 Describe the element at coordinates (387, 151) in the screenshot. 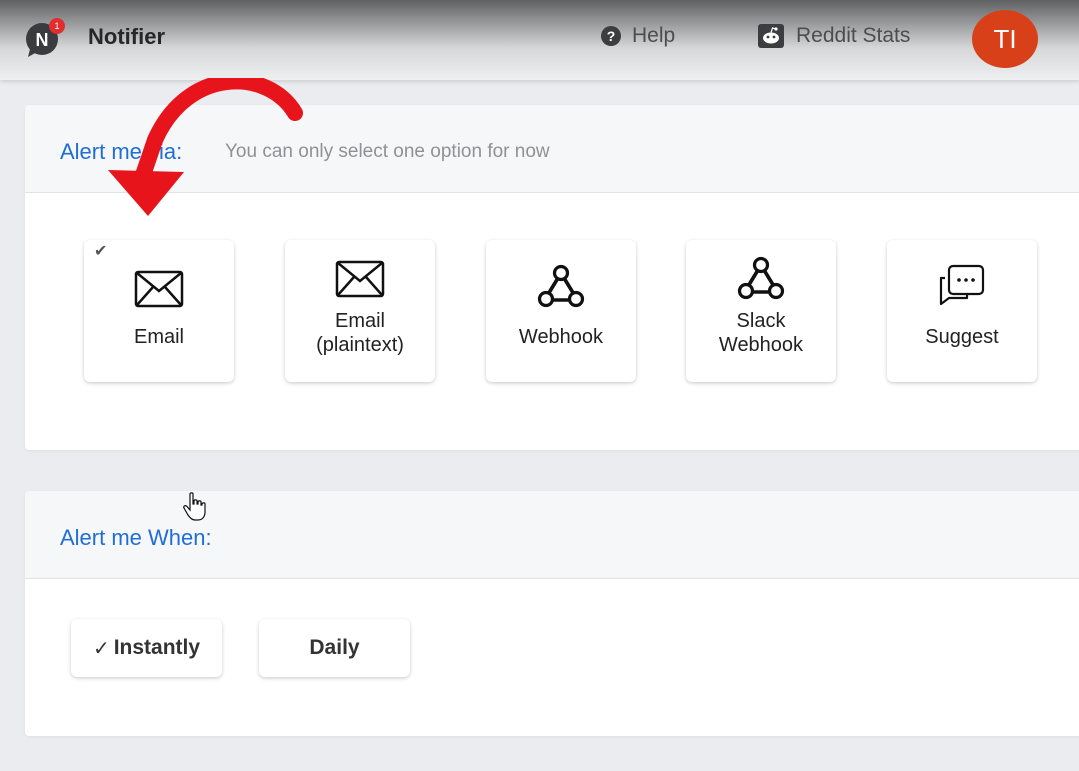

I see `alert-via-hint: You can only select one option for now` at that location.